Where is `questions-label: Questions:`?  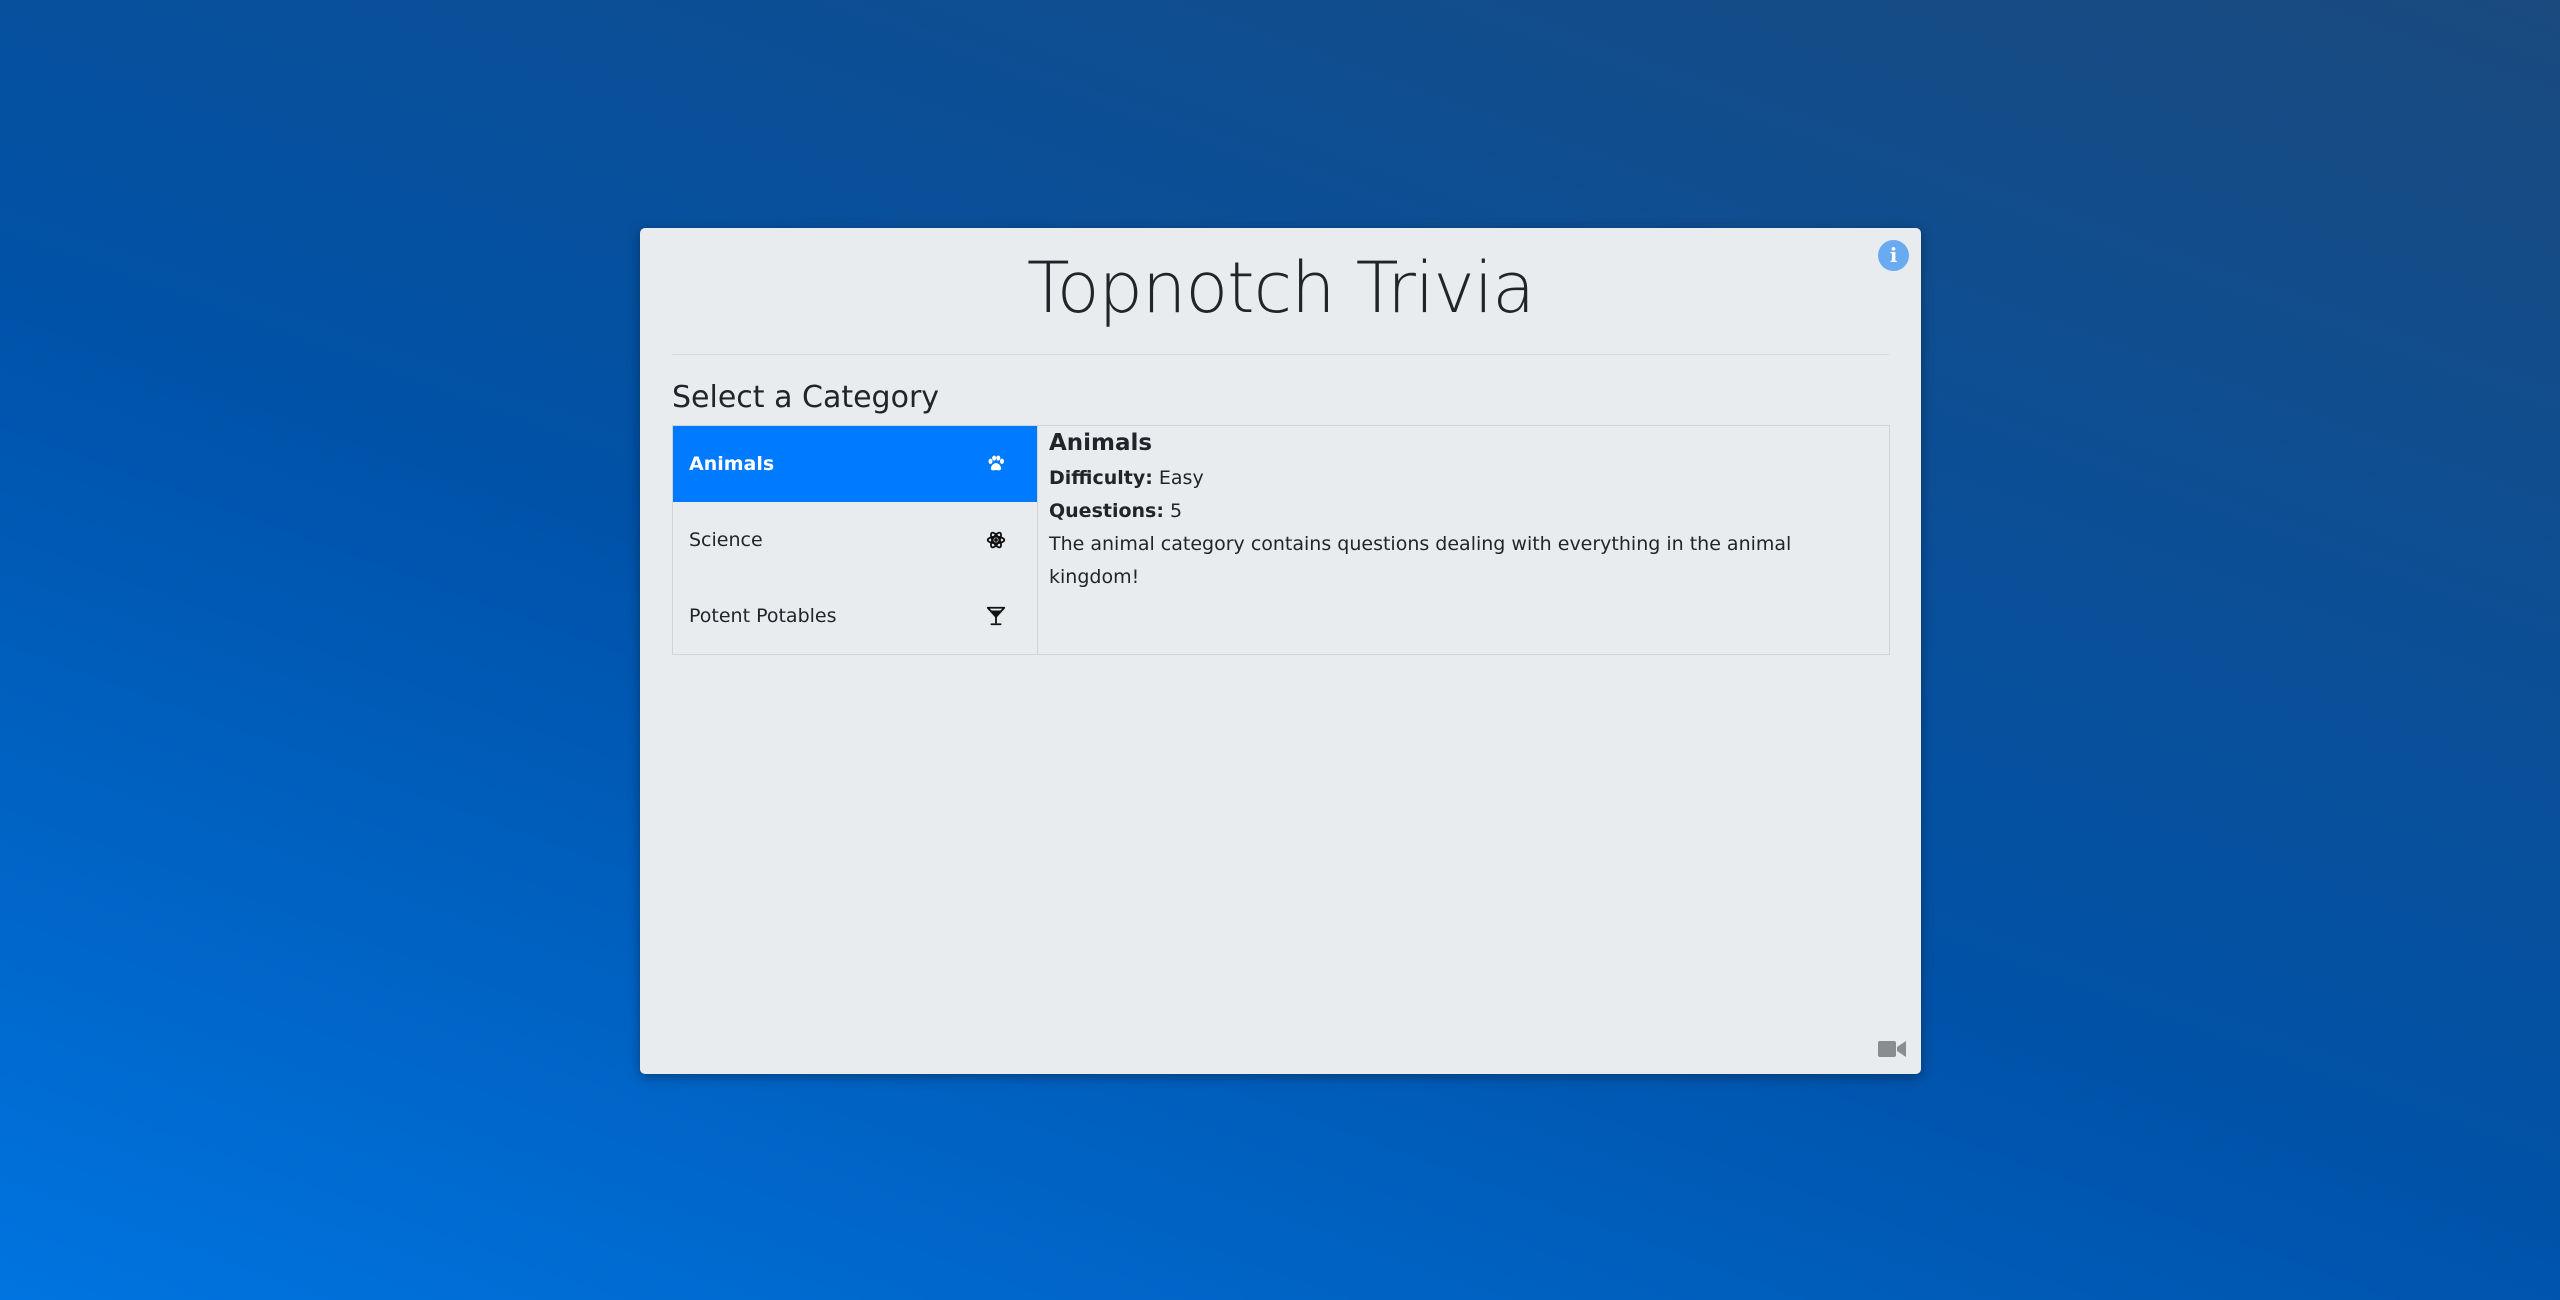
questions-label: Questions: is located at coordinates (1106, 511).